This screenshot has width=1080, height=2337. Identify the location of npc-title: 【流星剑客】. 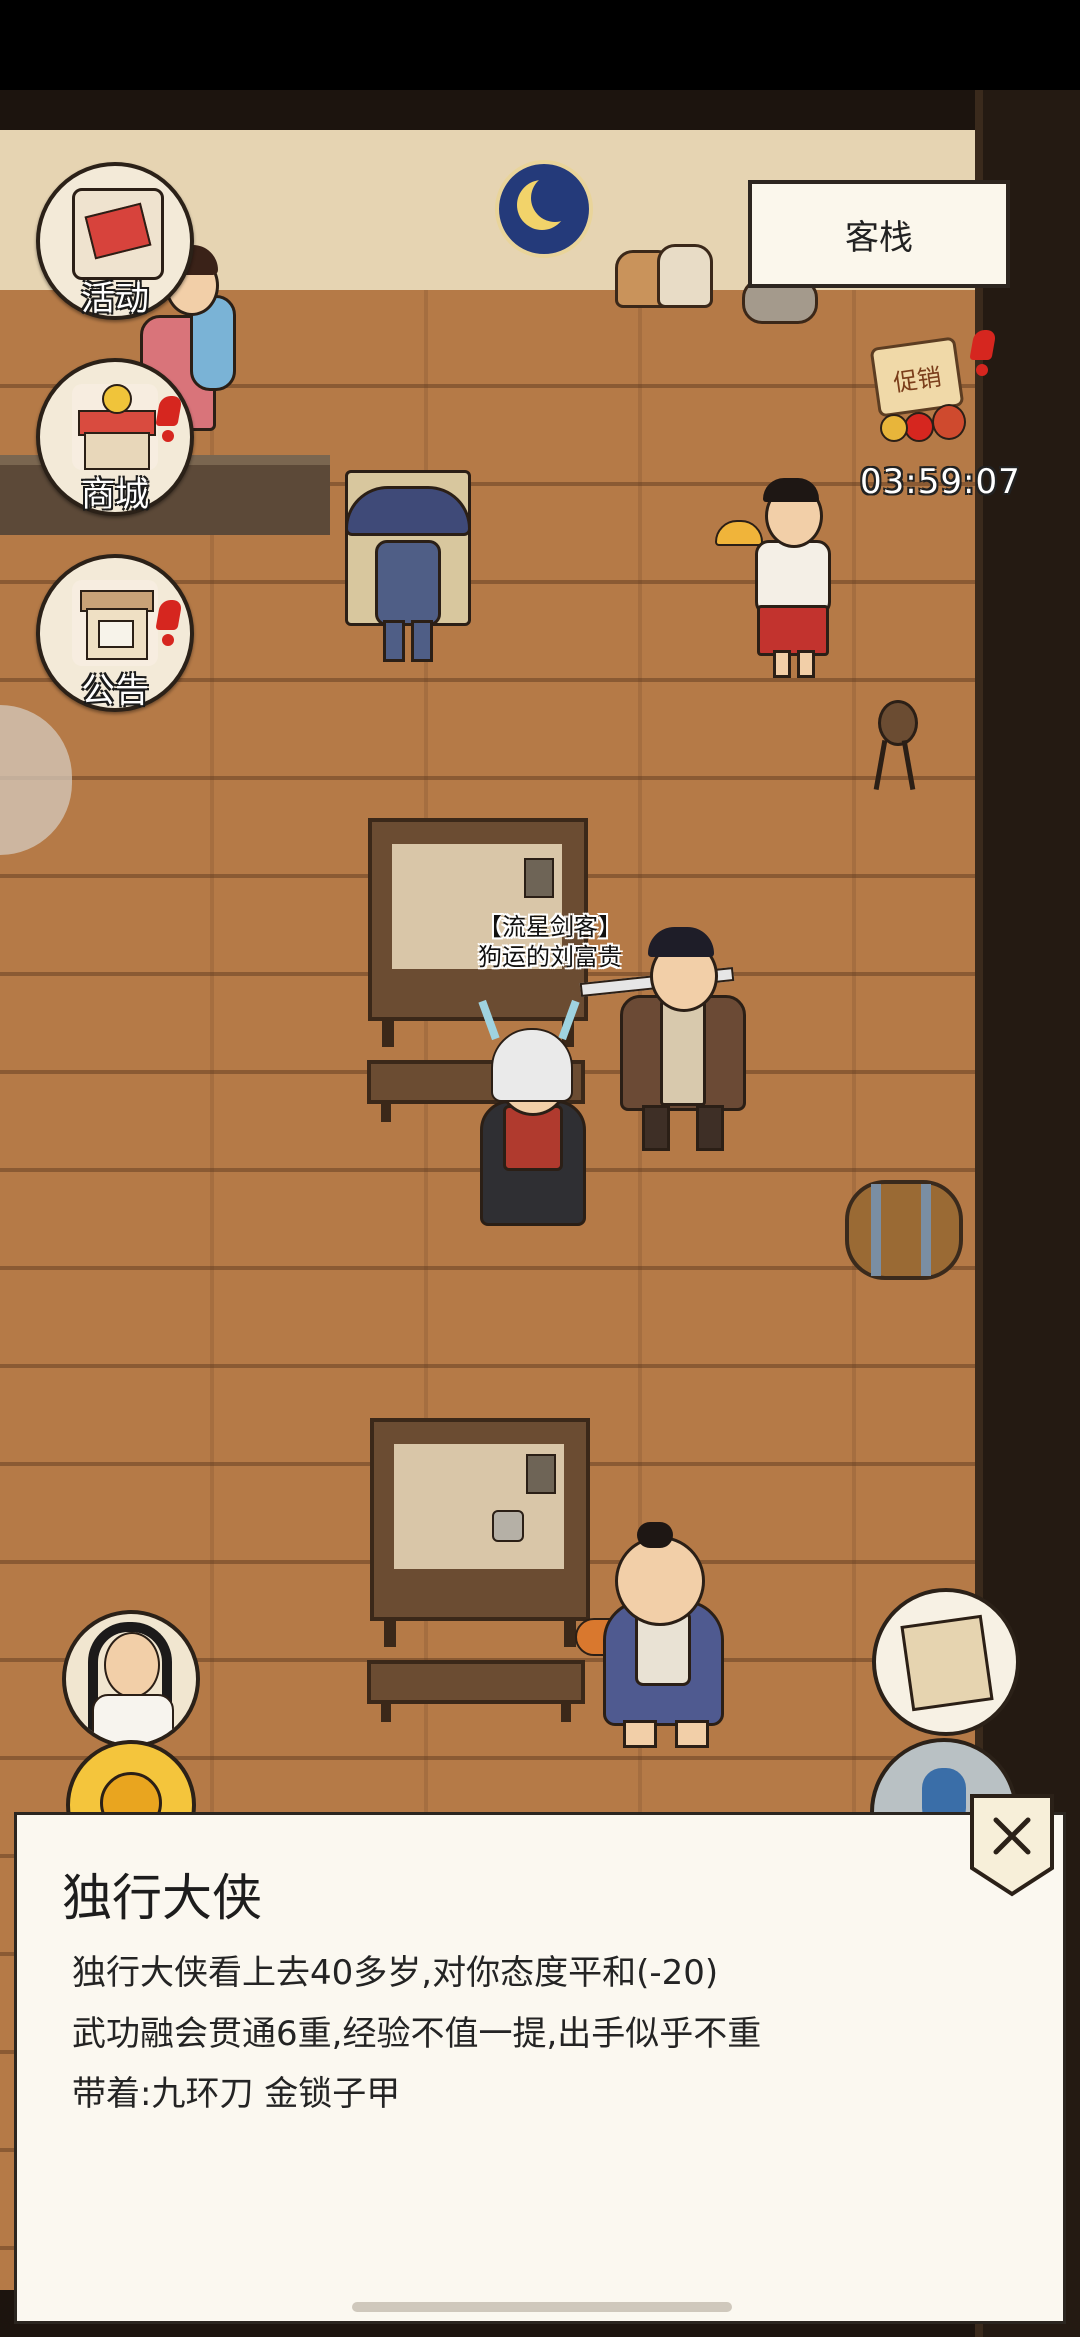
(550, 927).